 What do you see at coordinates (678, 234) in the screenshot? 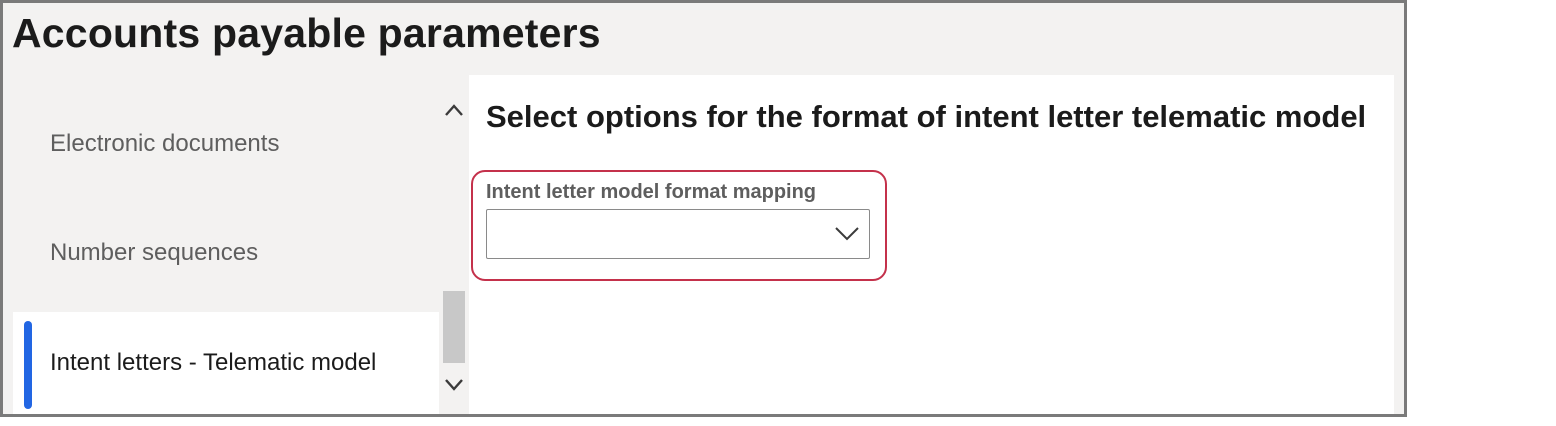
I see `format-mapping-select` at bounding box center [678, 234].